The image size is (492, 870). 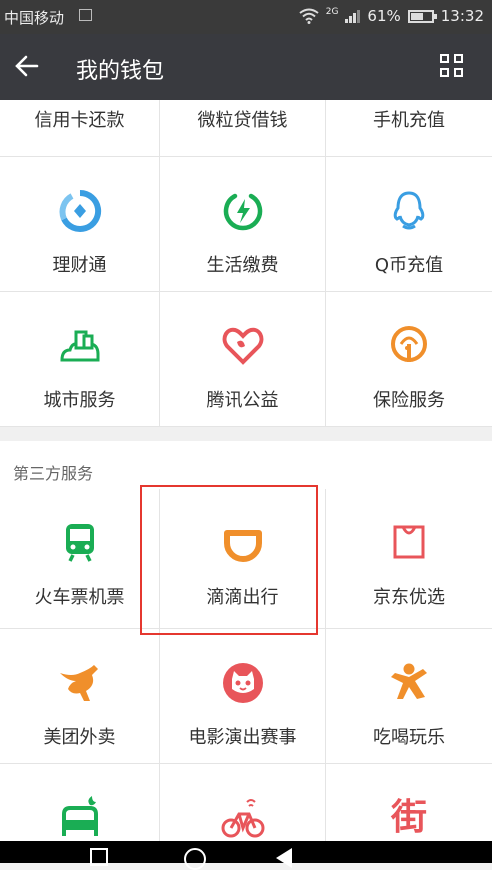 I want to click on signal-icon, so click(x=353, y=16).